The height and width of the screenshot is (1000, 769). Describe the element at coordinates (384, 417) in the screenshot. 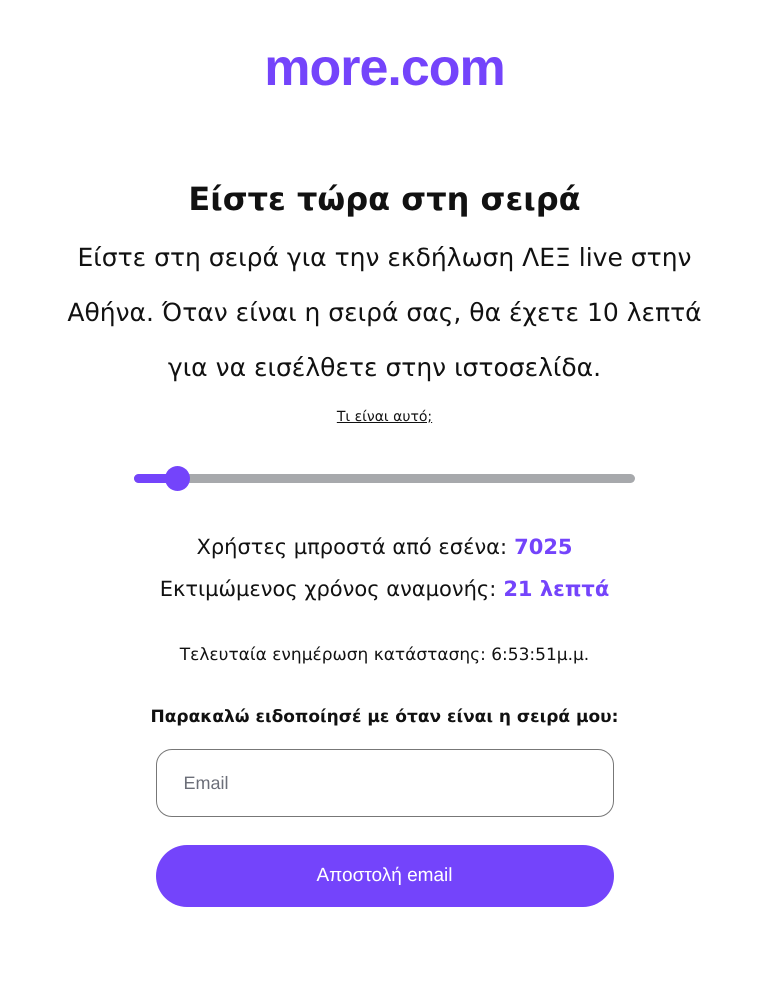

I see `info-link: Τι είναι αυτό;` at that location.